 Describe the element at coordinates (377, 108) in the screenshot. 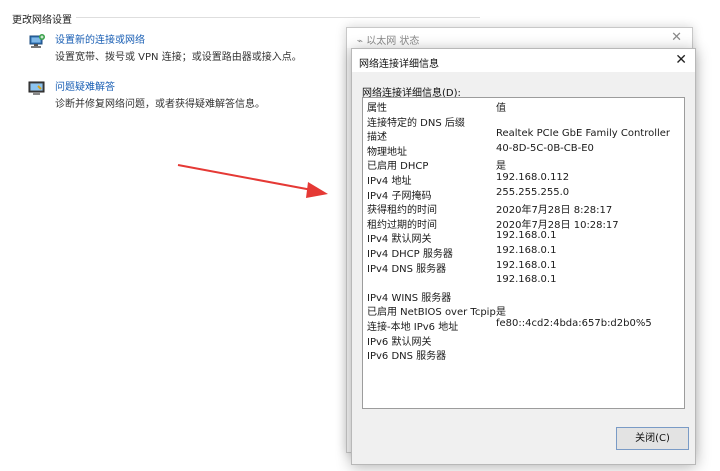

I see `property-column-header: 属性` at that location.